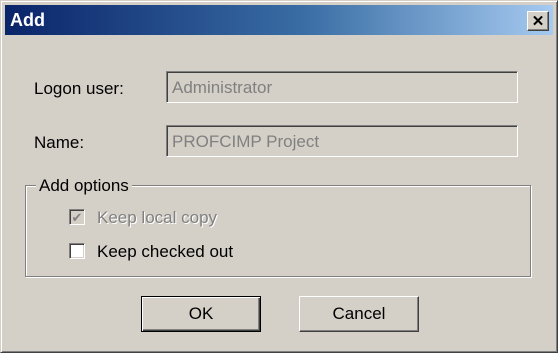 Image resolution: width=558 pixels, height=353 pixels. What do you see at coordinates (59, 142) in the screenshot?
I see `name-label: Name:` at bounding box center [59, 142].